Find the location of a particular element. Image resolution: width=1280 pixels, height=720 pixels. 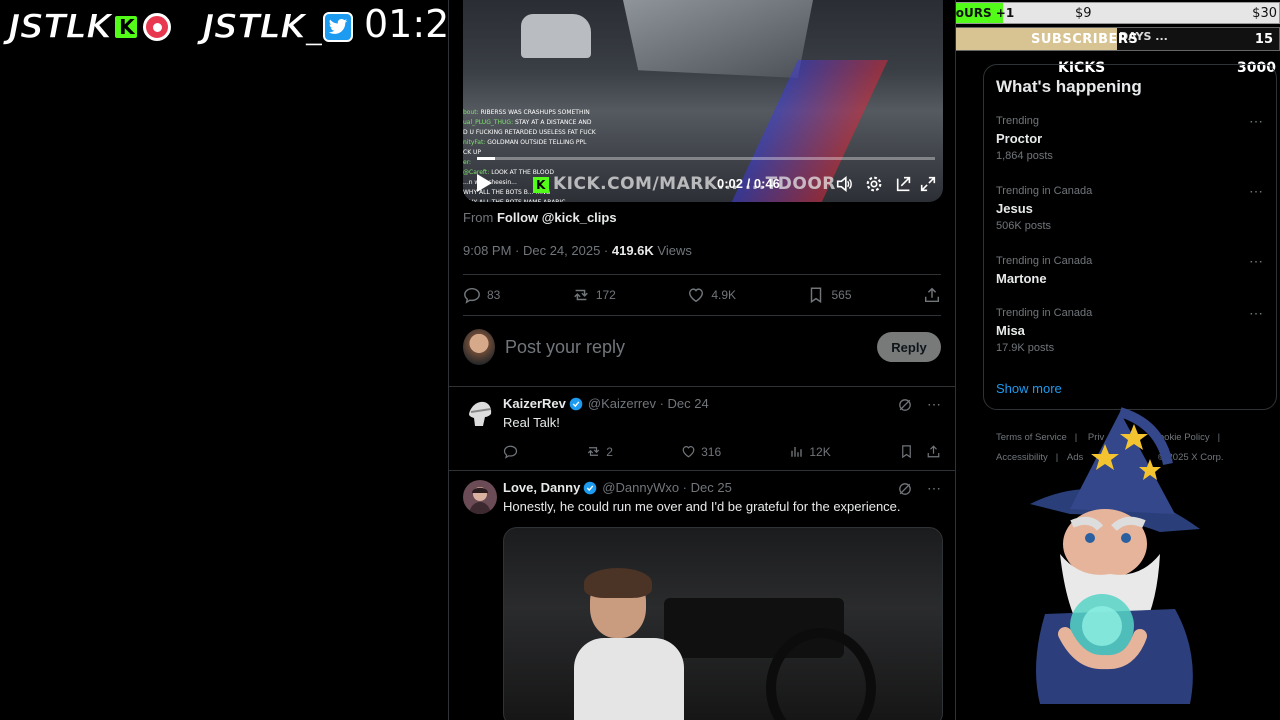

reply-button: Reply is located at coordinates (909, 347).